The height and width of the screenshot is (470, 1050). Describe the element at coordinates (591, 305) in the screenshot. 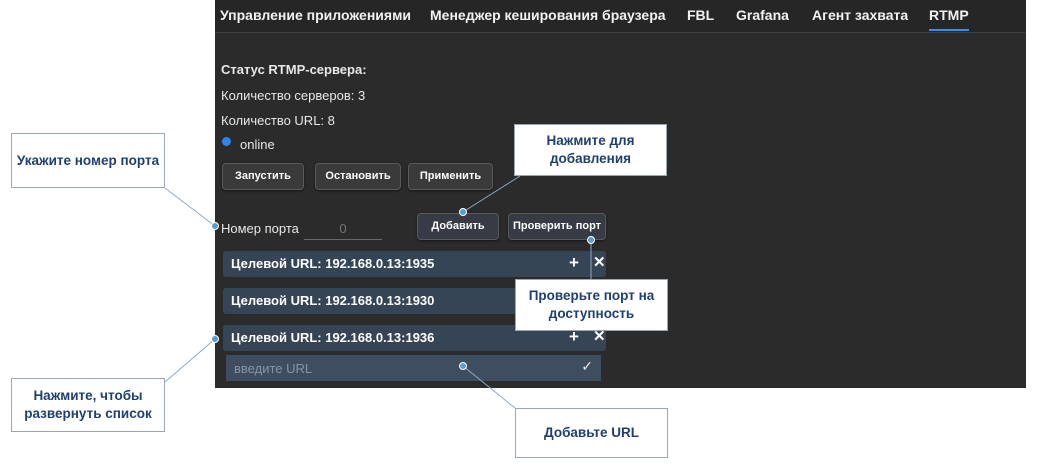

I see `callout-check-port: Проверьте порт на доступность` at that location.